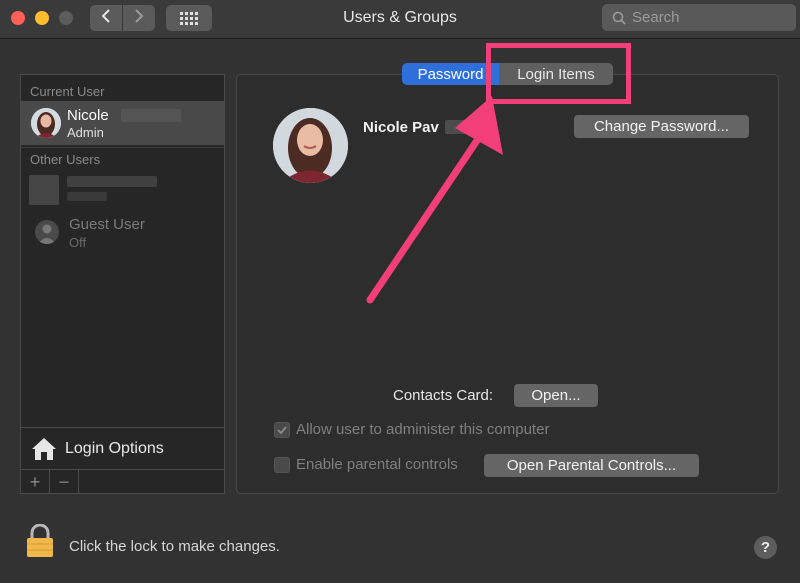  I want to click on guest-user-status: Off, so click(78, 242).